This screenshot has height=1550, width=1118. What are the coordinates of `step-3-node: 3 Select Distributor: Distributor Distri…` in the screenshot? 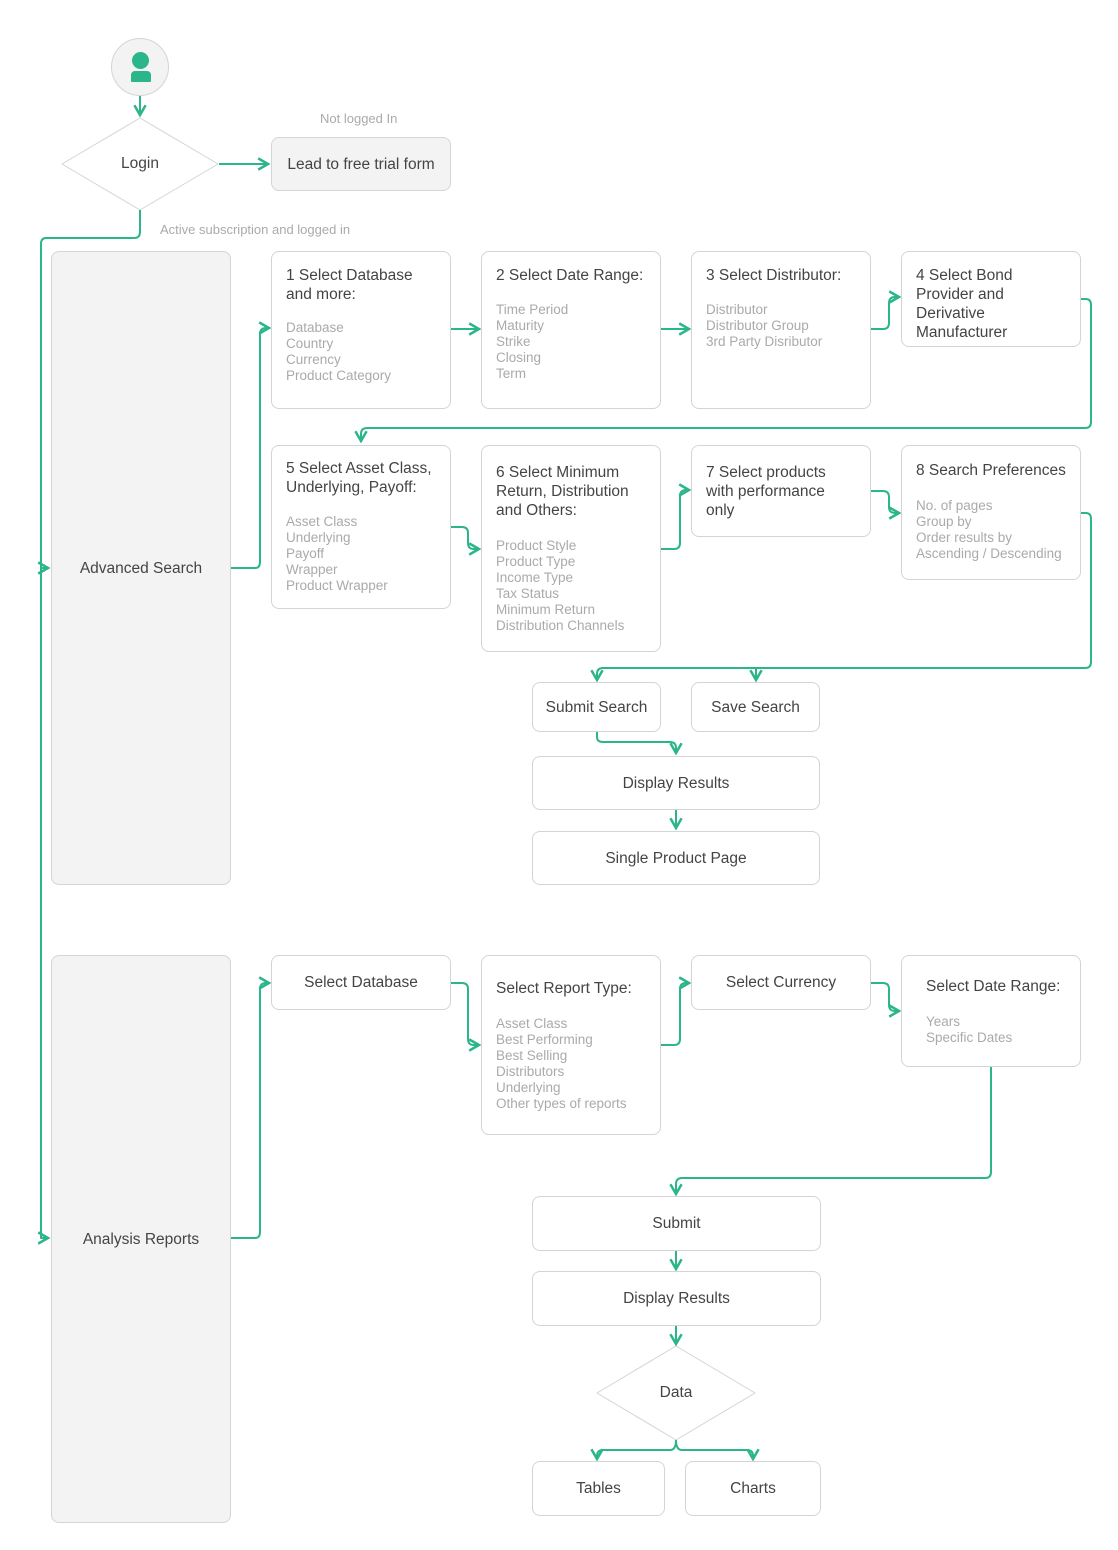 It's located at (781, 330).